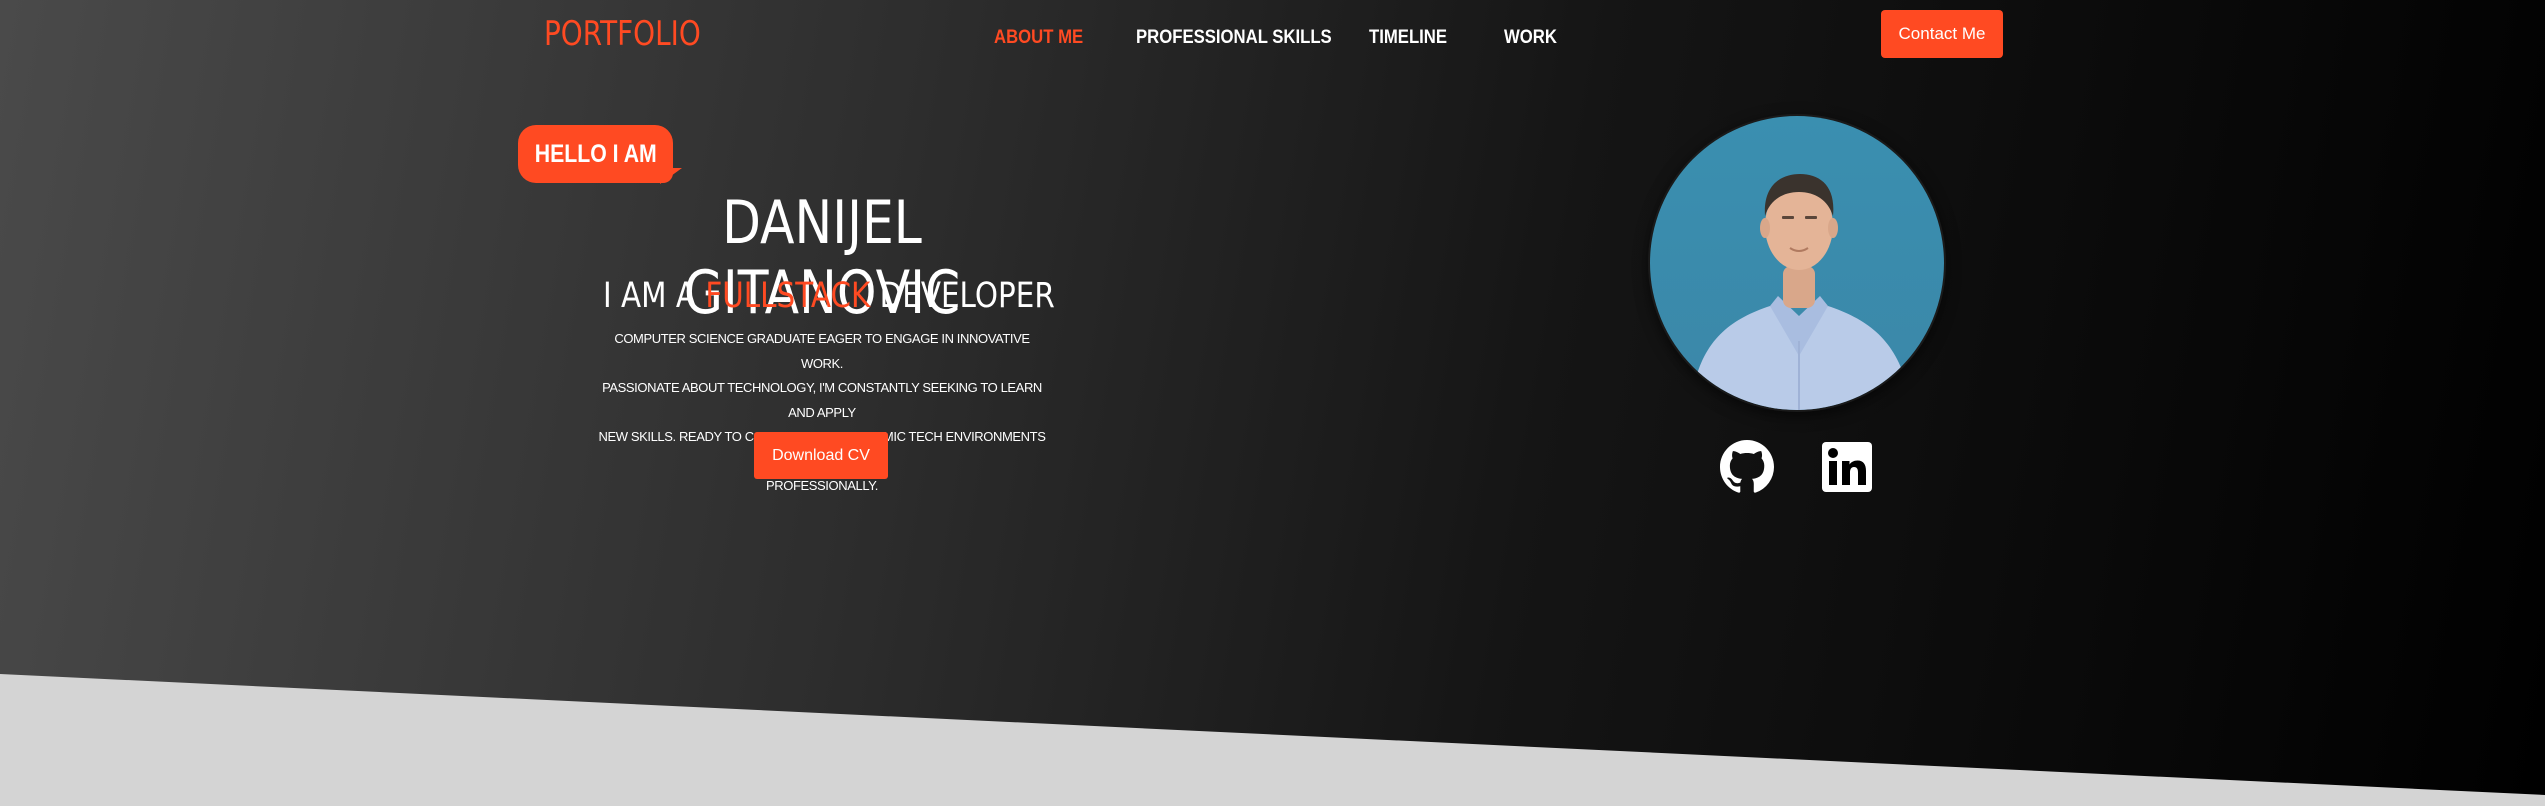  I want to click on nav-about-me: ABOUT ME, so click(1038, 38).